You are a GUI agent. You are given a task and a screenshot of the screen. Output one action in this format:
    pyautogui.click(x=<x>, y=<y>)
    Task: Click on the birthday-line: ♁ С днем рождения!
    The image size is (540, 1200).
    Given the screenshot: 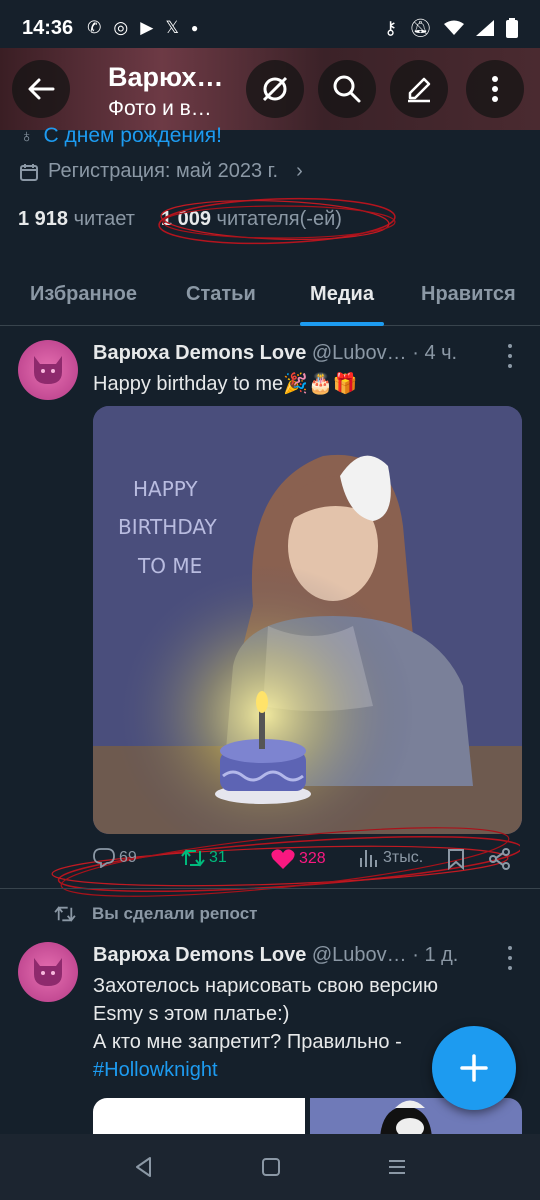 What is the action you would take?
    pyautogui.click(x=121, y=136)
    